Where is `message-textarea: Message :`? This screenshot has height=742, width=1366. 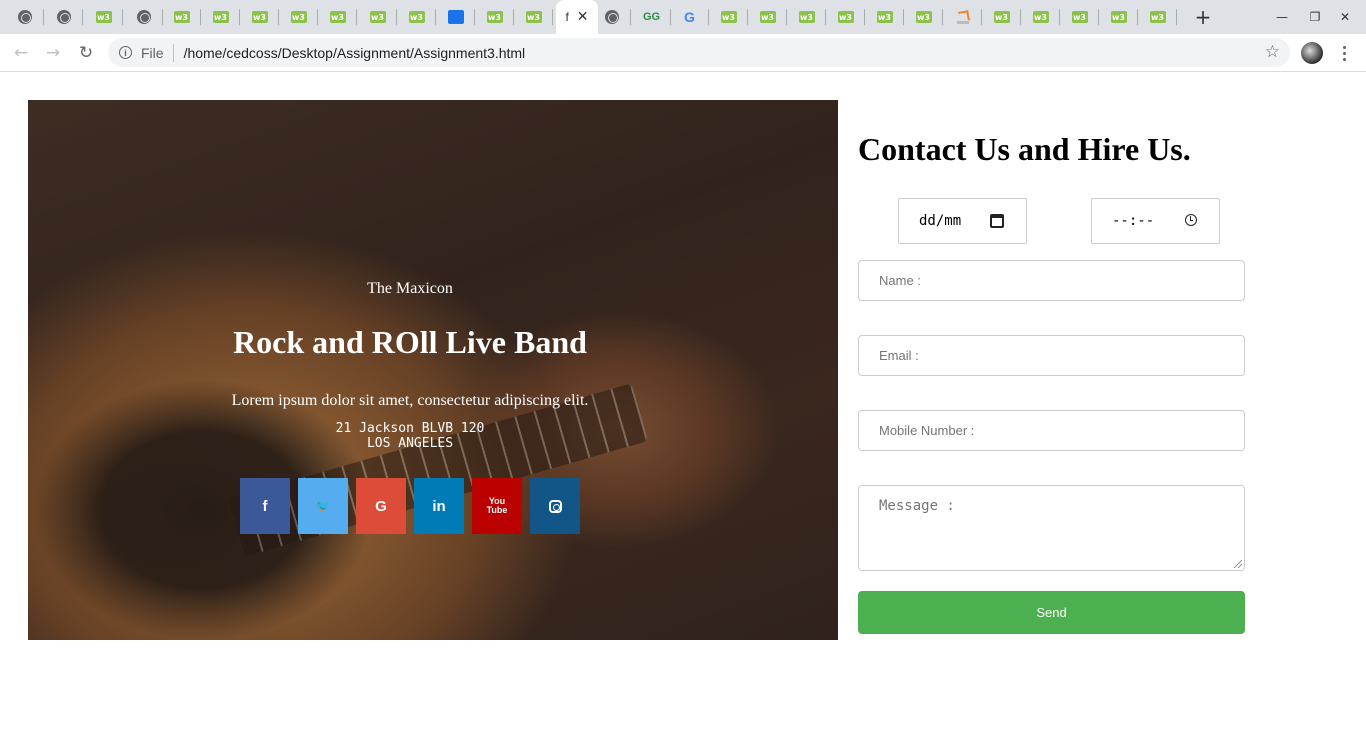 message-textarea: Message : is located at coordinates (1051, 528).